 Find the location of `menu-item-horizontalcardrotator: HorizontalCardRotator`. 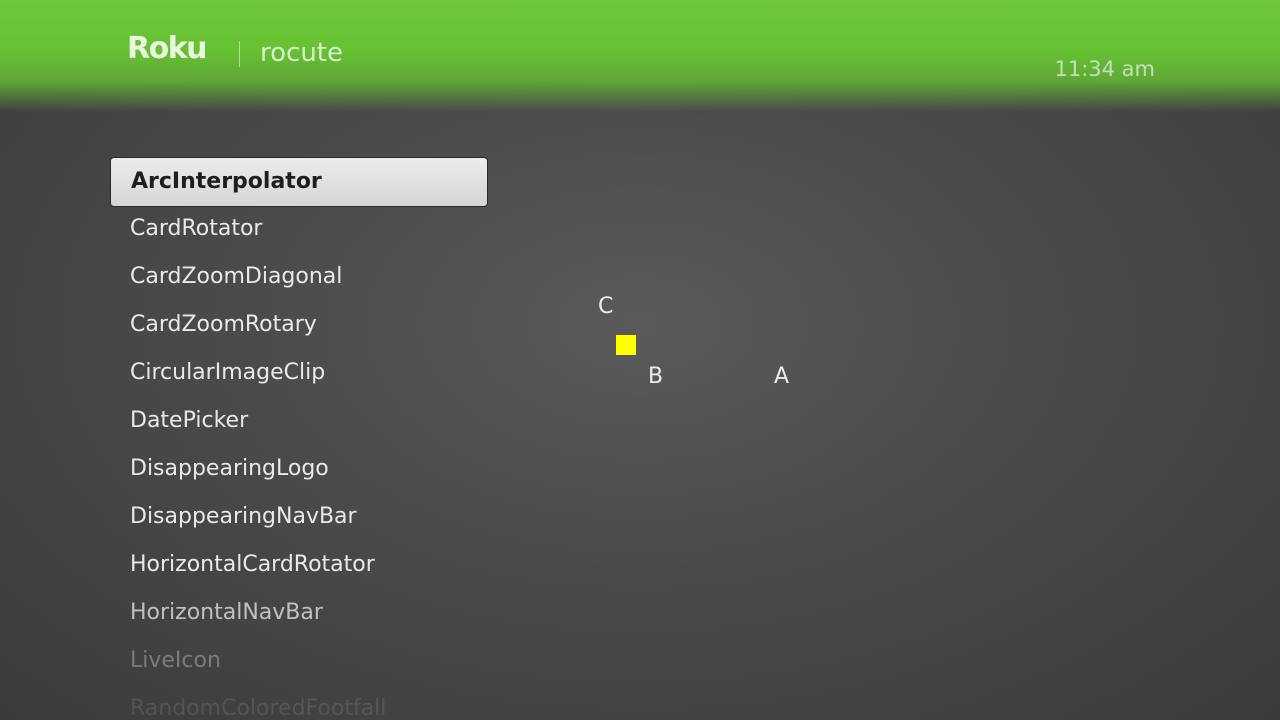

menu-item-horizontalcardrotator: HorizontalCardRotator is located at coordinates (300, 565).